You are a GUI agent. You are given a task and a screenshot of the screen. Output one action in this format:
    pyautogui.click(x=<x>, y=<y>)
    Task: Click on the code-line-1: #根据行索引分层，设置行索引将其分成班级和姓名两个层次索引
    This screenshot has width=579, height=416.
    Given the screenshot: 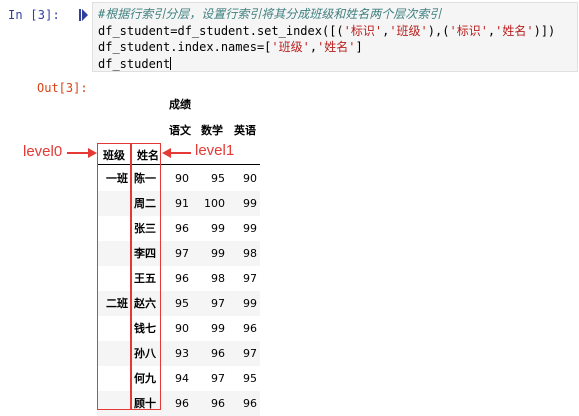 What is the action you would take?
    pyautogui.click(x=337, y=14)
    